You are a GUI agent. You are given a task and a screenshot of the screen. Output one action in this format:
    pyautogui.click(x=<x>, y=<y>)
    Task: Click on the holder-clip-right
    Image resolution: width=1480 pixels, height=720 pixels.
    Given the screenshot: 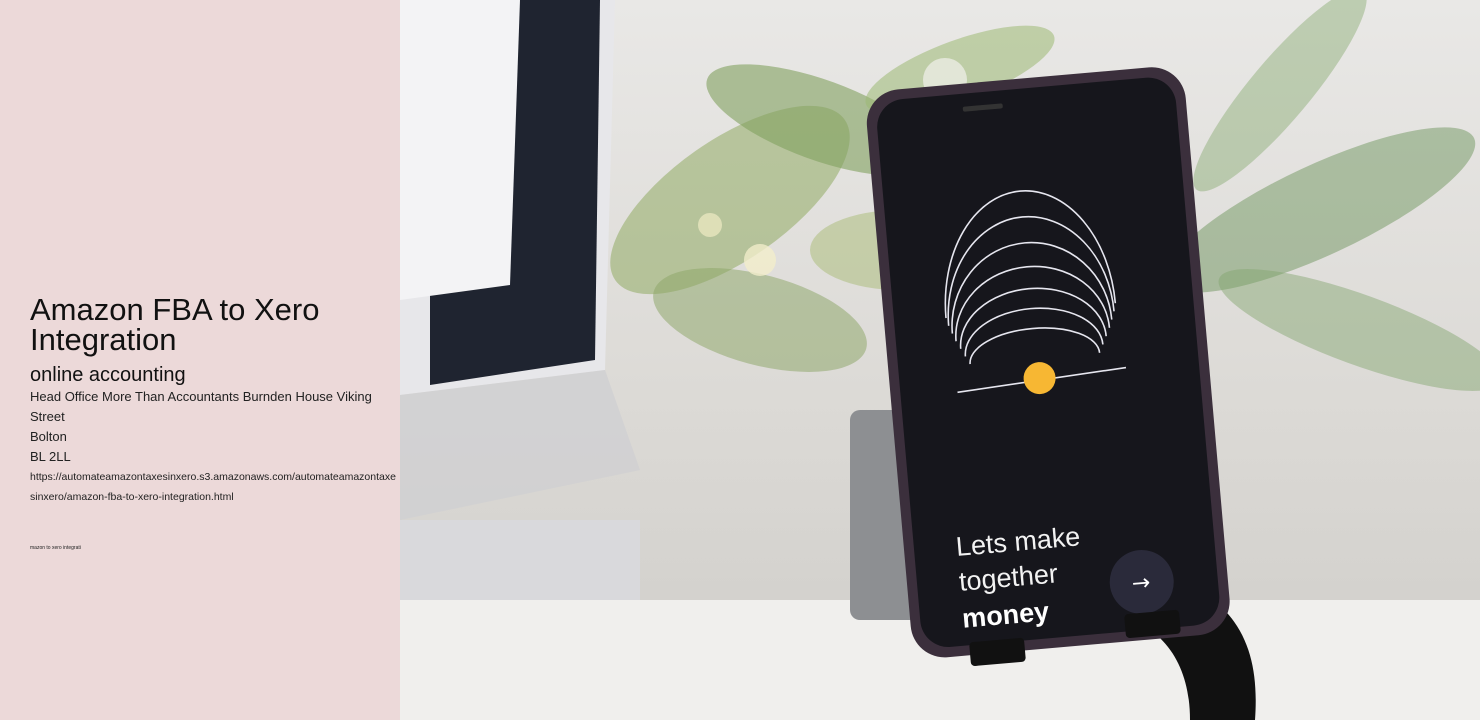 What is the action you would take?
    pyautogui.click(x=1152, y=623)
    